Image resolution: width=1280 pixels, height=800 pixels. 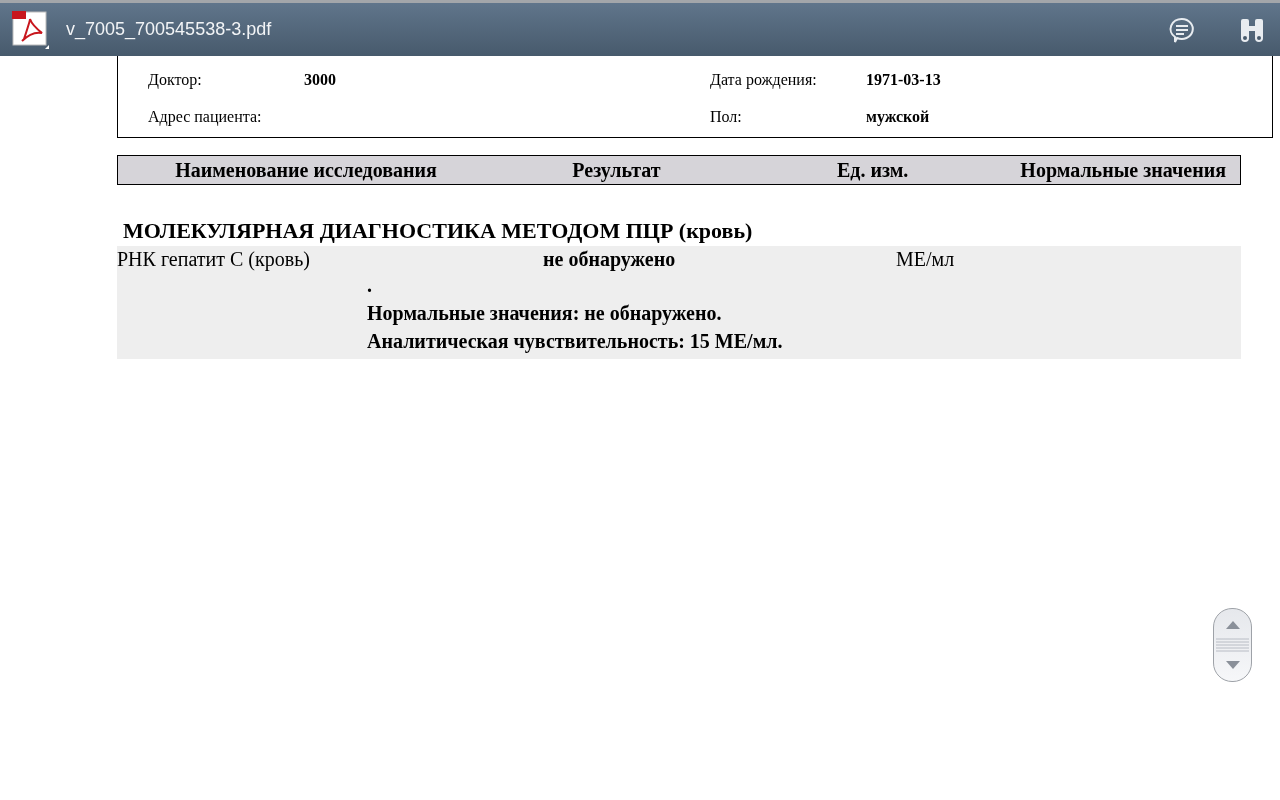 What do you see at coordinates (926, 259) in the screenshot?
I see `unit-text: МЕ/мл` at bounding box center [926, 259].